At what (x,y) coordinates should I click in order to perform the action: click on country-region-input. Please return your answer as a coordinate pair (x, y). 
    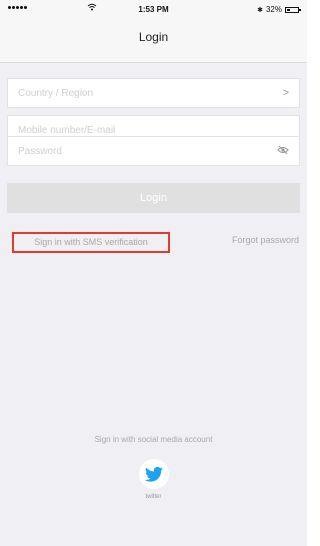
    Looking at the image, I should click on (142, 93).